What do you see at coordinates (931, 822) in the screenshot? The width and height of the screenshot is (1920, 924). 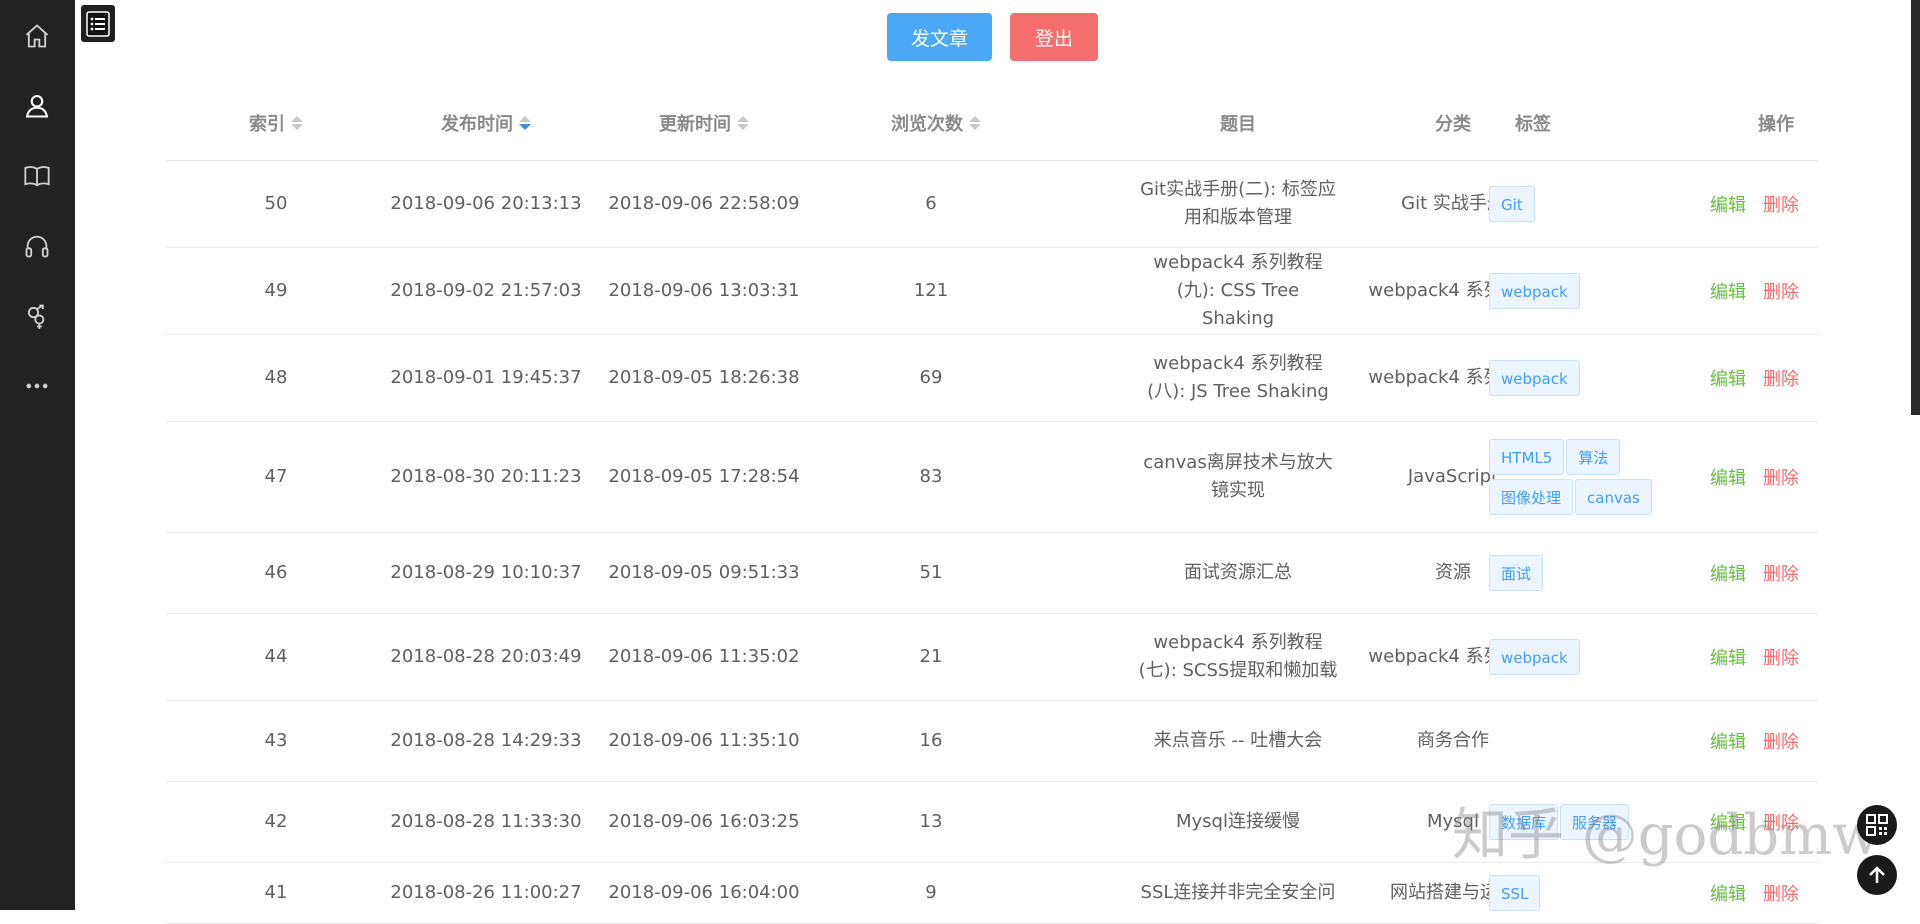 I see `cell-views: 13` at bounding box center [931, 822].